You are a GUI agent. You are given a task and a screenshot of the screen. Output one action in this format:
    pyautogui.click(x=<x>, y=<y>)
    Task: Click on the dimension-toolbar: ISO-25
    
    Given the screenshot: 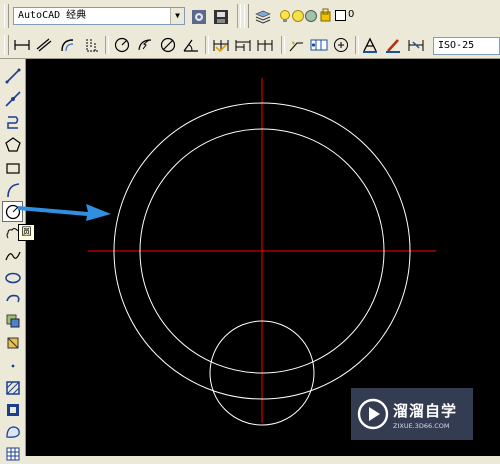 What is the action you would take?
    pyautogui.click(x=250, y=46)
    